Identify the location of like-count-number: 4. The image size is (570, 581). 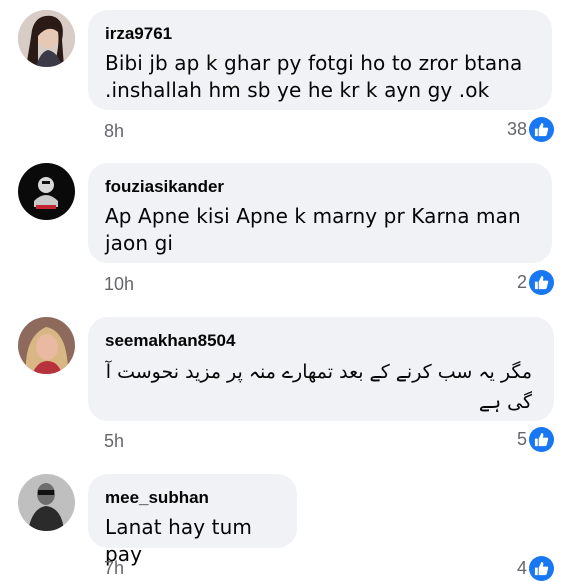
(521, 568).